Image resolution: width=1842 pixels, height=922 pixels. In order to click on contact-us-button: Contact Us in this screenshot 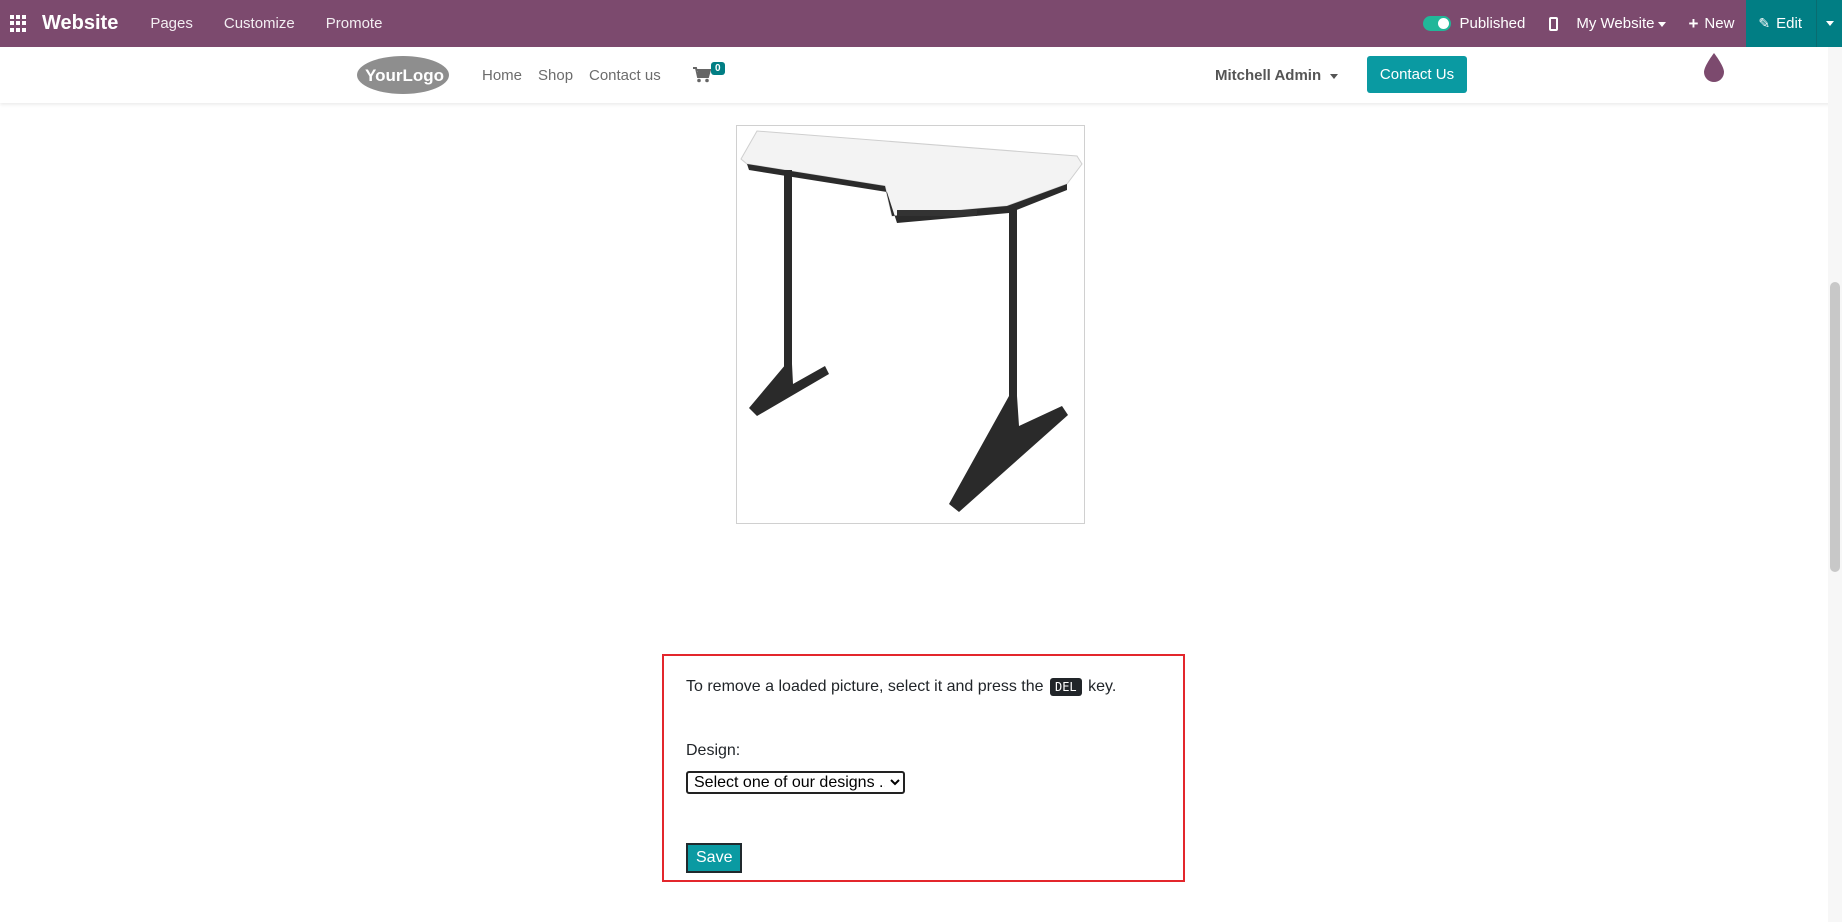, I will do `click(1417, 74)`.